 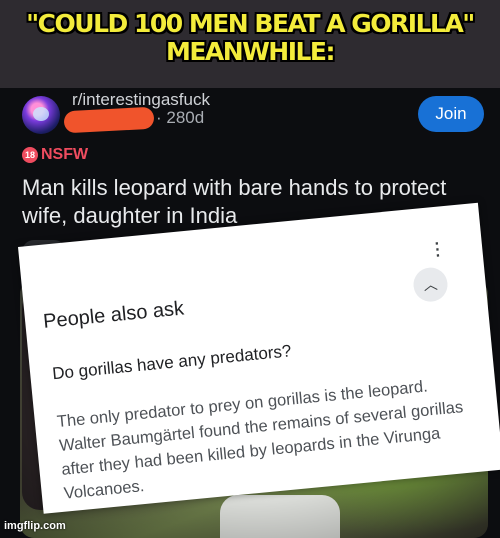 What do you see at coordinates (430, 285) in the screenshot?
I see `chevron-up-icon: ︿` at bounding box center [430, 285].